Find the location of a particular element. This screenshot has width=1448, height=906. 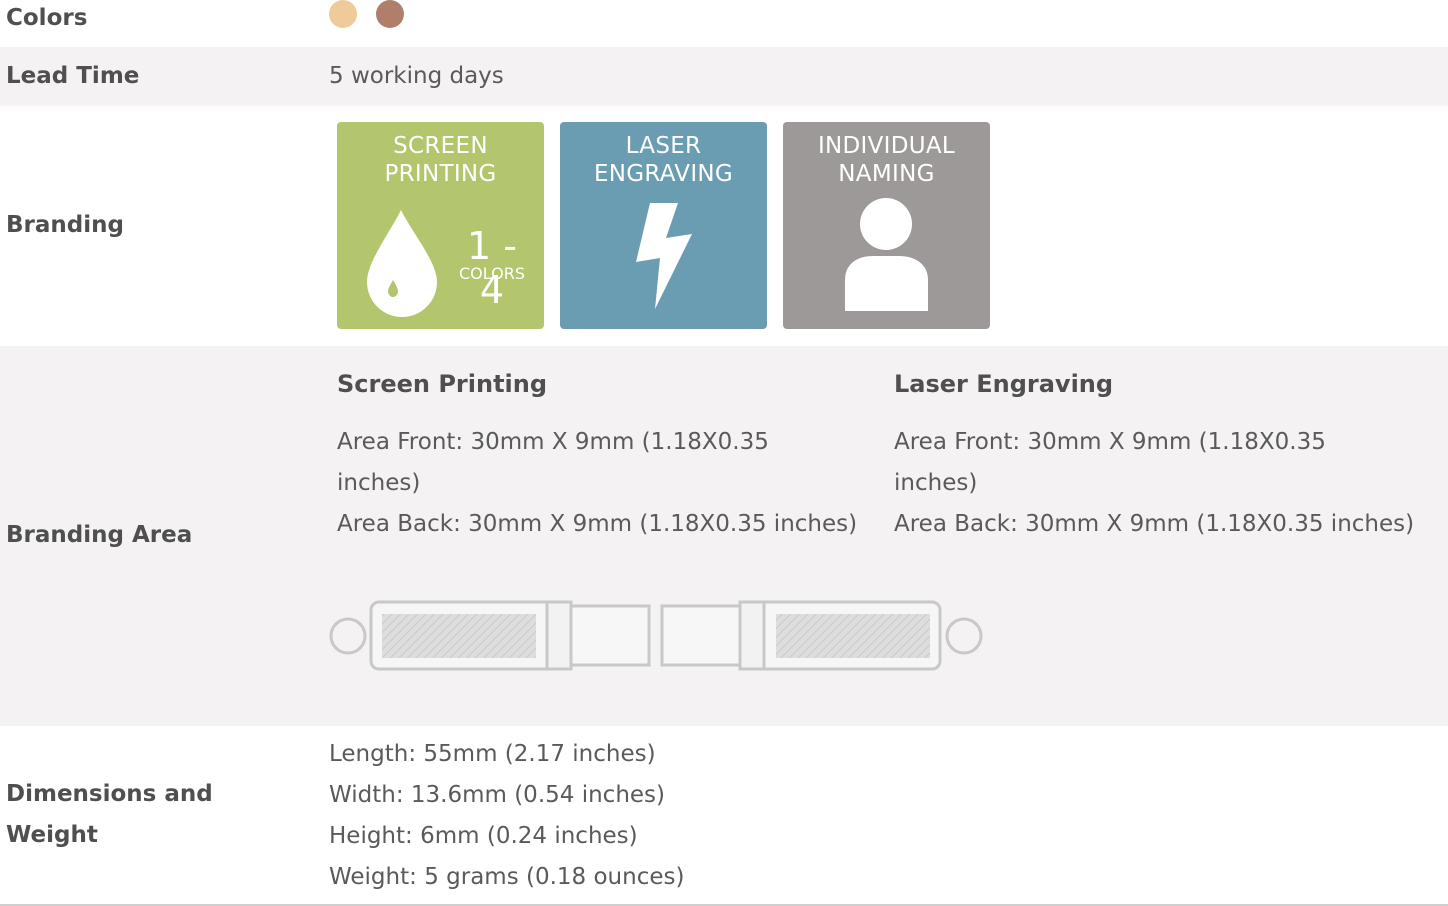

individual-naming-tile: INDIVIDUAL NAMING is located at coordinates (886, 225).